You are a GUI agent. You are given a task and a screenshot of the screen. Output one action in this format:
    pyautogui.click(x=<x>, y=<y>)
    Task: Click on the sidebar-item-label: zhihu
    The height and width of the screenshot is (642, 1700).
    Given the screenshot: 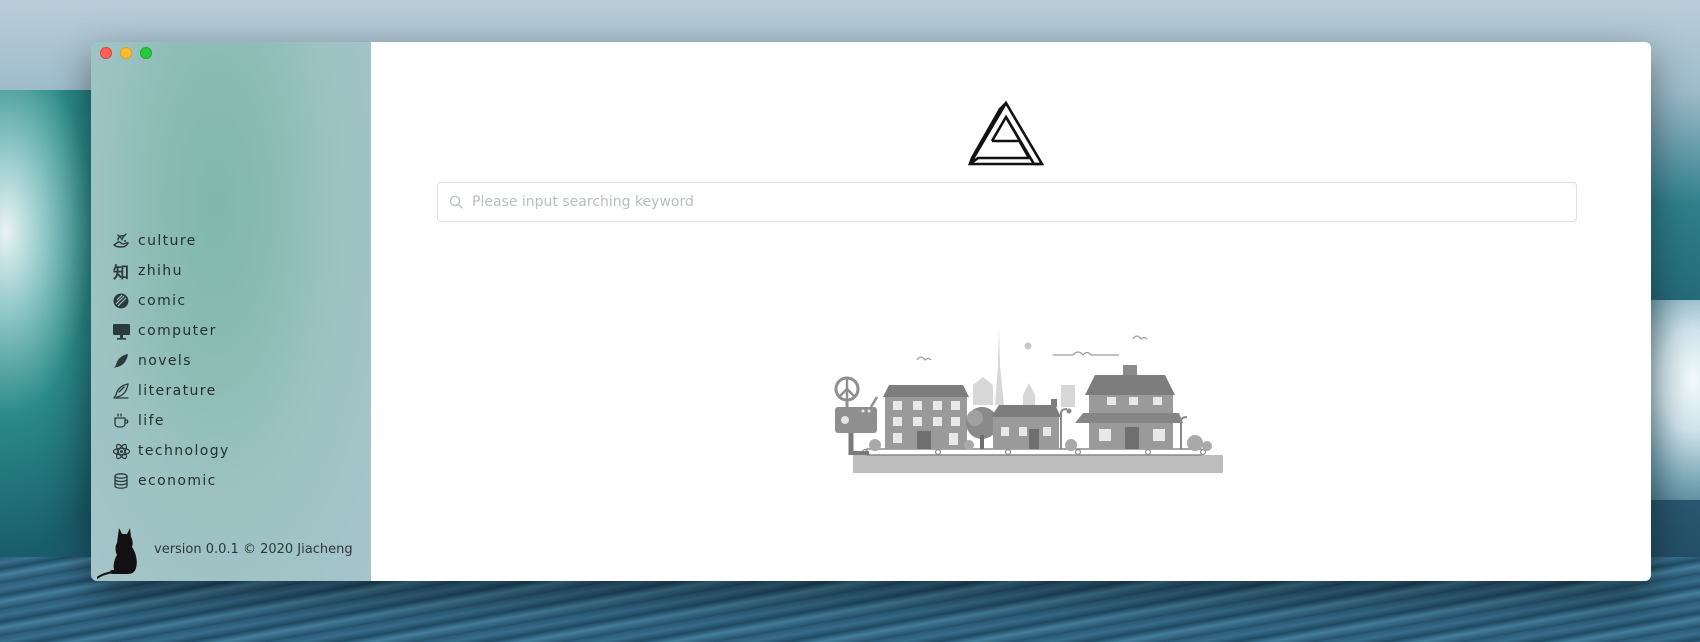 What is the action you would take?
    pyautogui.click(x=160, y=271)
    